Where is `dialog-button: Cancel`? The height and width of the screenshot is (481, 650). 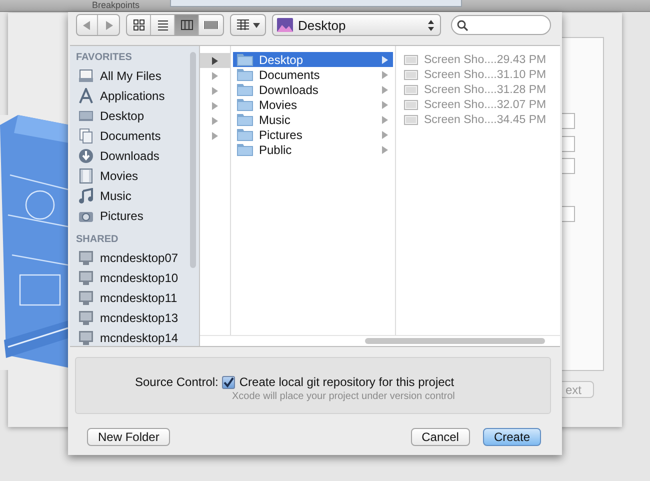 dialog-button: Cancel is located at coordinates (440, 437).